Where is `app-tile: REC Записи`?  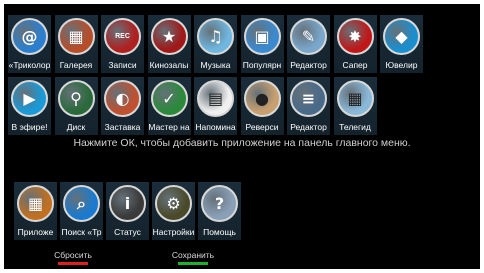 app-tile: REC Записи is located at coordinates (122, 44).